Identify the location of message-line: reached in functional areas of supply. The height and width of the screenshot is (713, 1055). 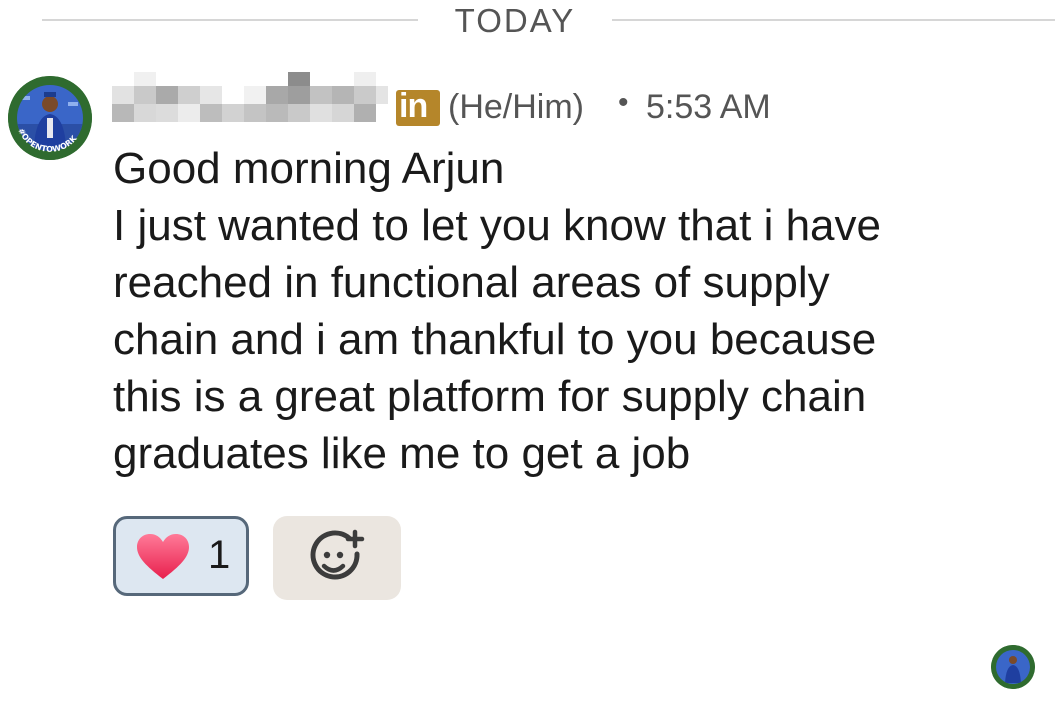
(471, 282).